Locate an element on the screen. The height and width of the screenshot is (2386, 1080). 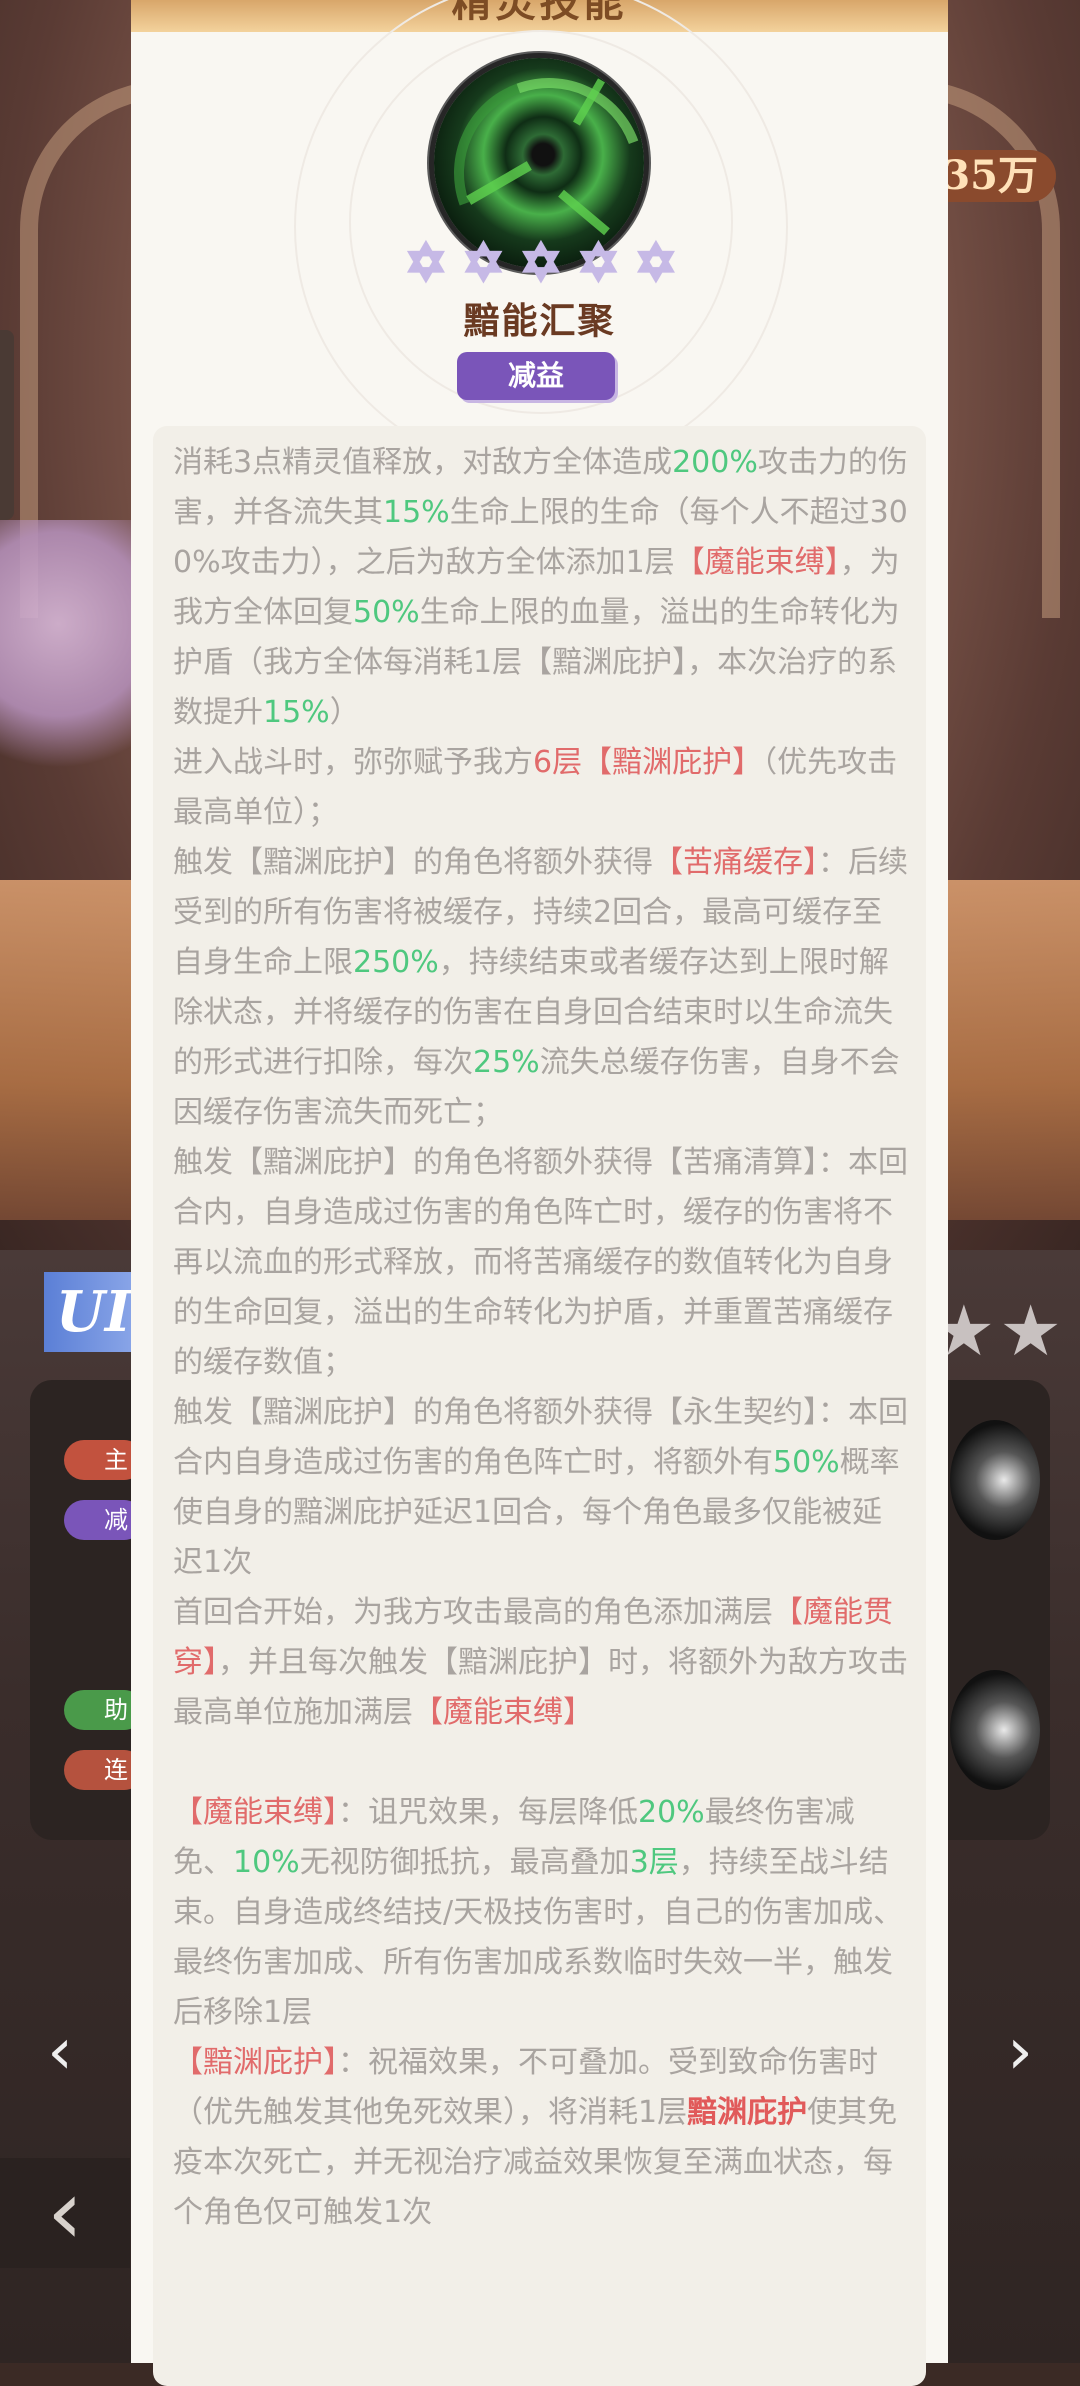
highlight-text: 25% is located at coordinates (506, 1062).